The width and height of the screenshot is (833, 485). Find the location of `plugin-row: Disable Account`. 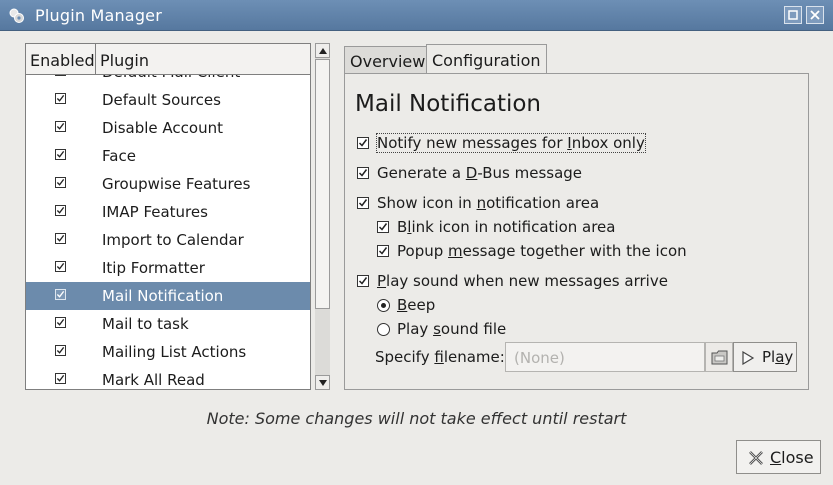

plugin-row: Disable Account is located at coordinates (168, 128).